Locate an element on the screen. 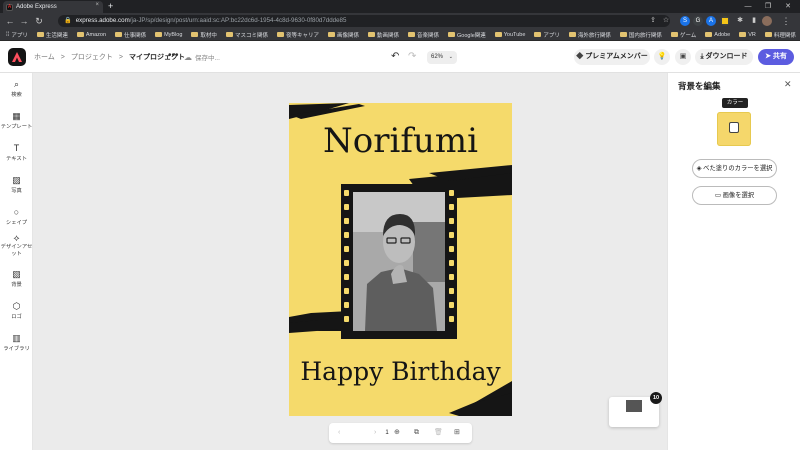 The width and height of the screenshot is (800, 450). bookmark-item: 動画関係 is located at coordinates (383, 35).